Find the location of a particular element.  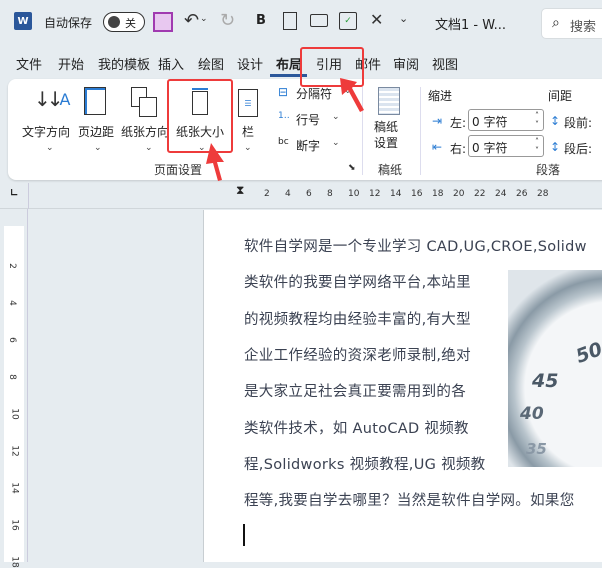

arrow-to-layout-tab is located at coordinates (352, 95).